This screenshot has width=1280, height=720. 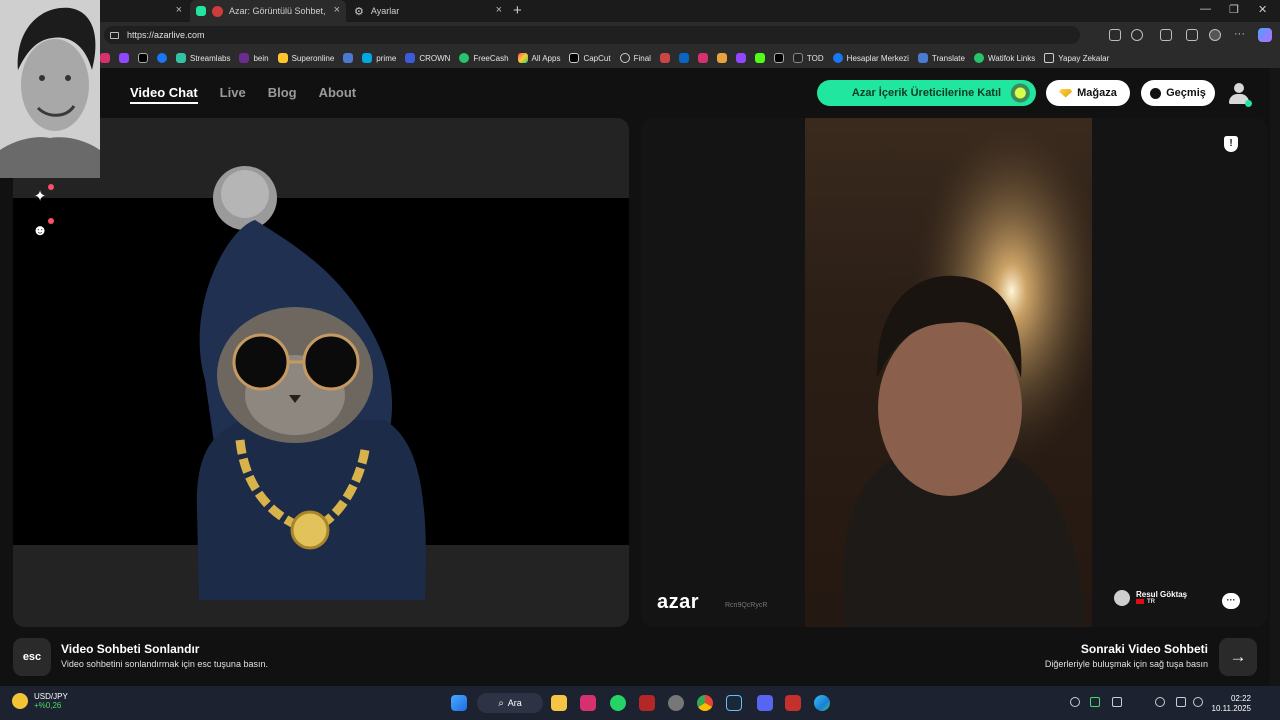 What do you see at coordinates (40, 701) in the screenshot?
I see `currency-widget: USD/JPY +%0,26` at bounding box center [40, 701].